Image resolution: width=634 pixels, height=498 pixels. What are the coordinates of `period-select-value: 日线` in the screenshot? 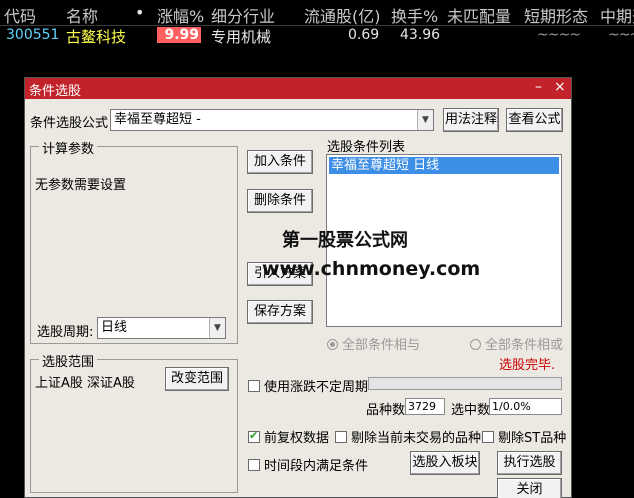 It's located at (114, 327).